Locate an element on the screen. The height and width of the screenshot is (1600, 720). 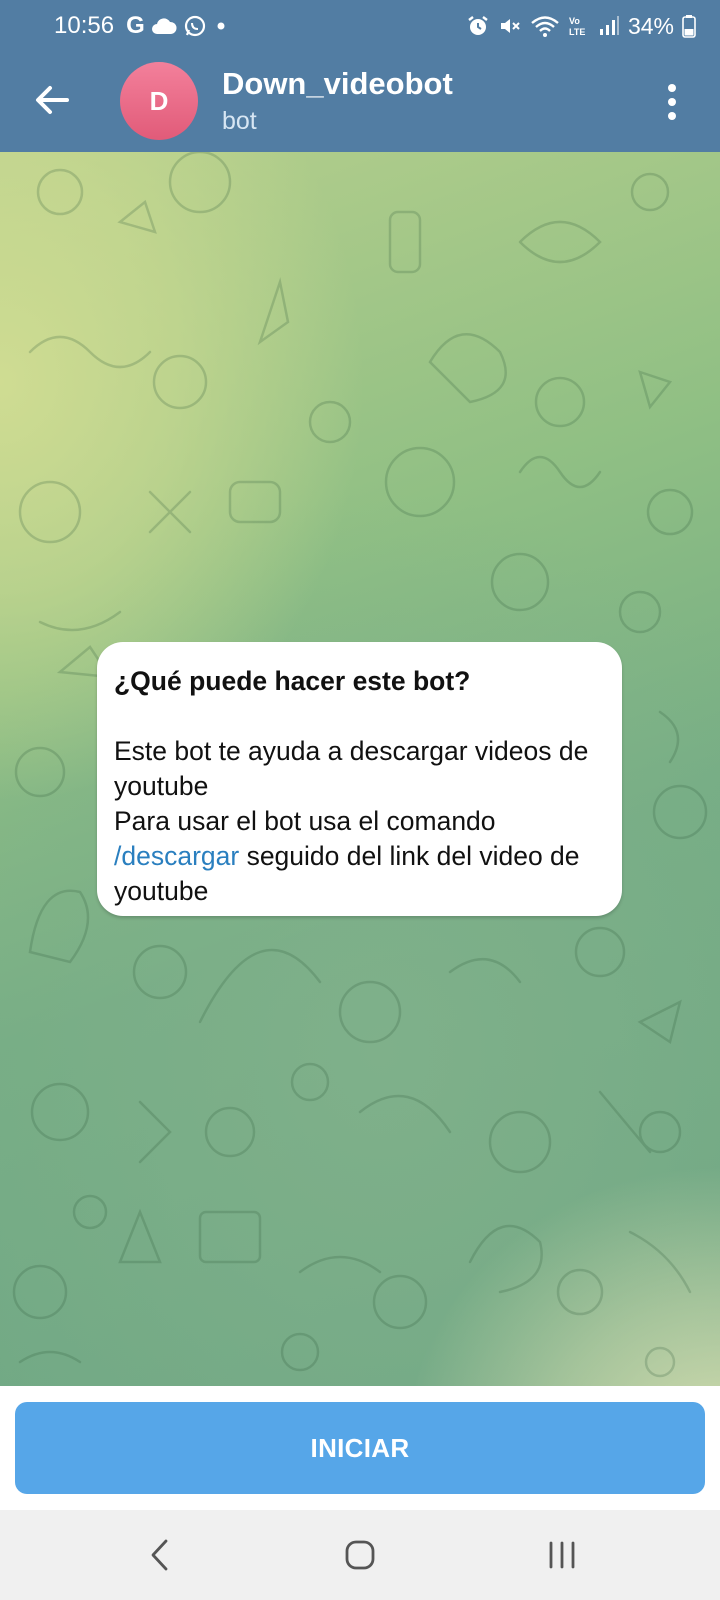
start-bar: INICIAR is located at coordinates (360, 1448).